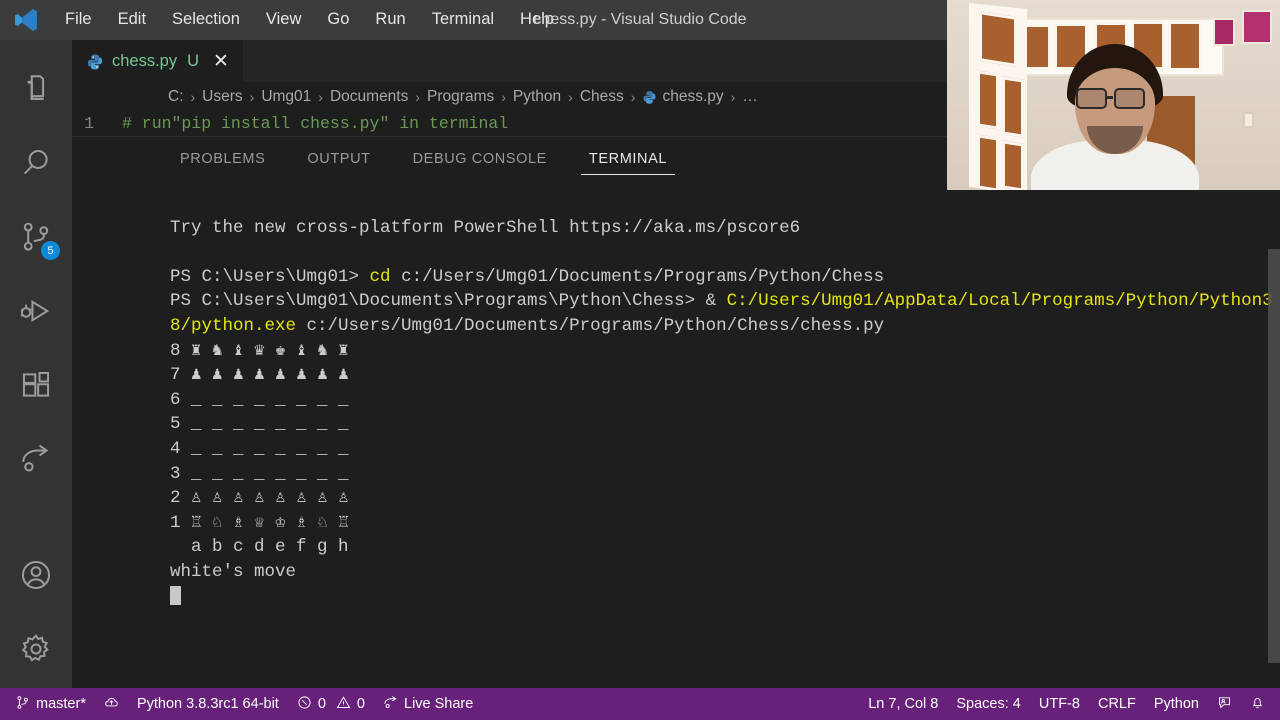  I want to click on status-warning-count: 0, so click(360, 704).